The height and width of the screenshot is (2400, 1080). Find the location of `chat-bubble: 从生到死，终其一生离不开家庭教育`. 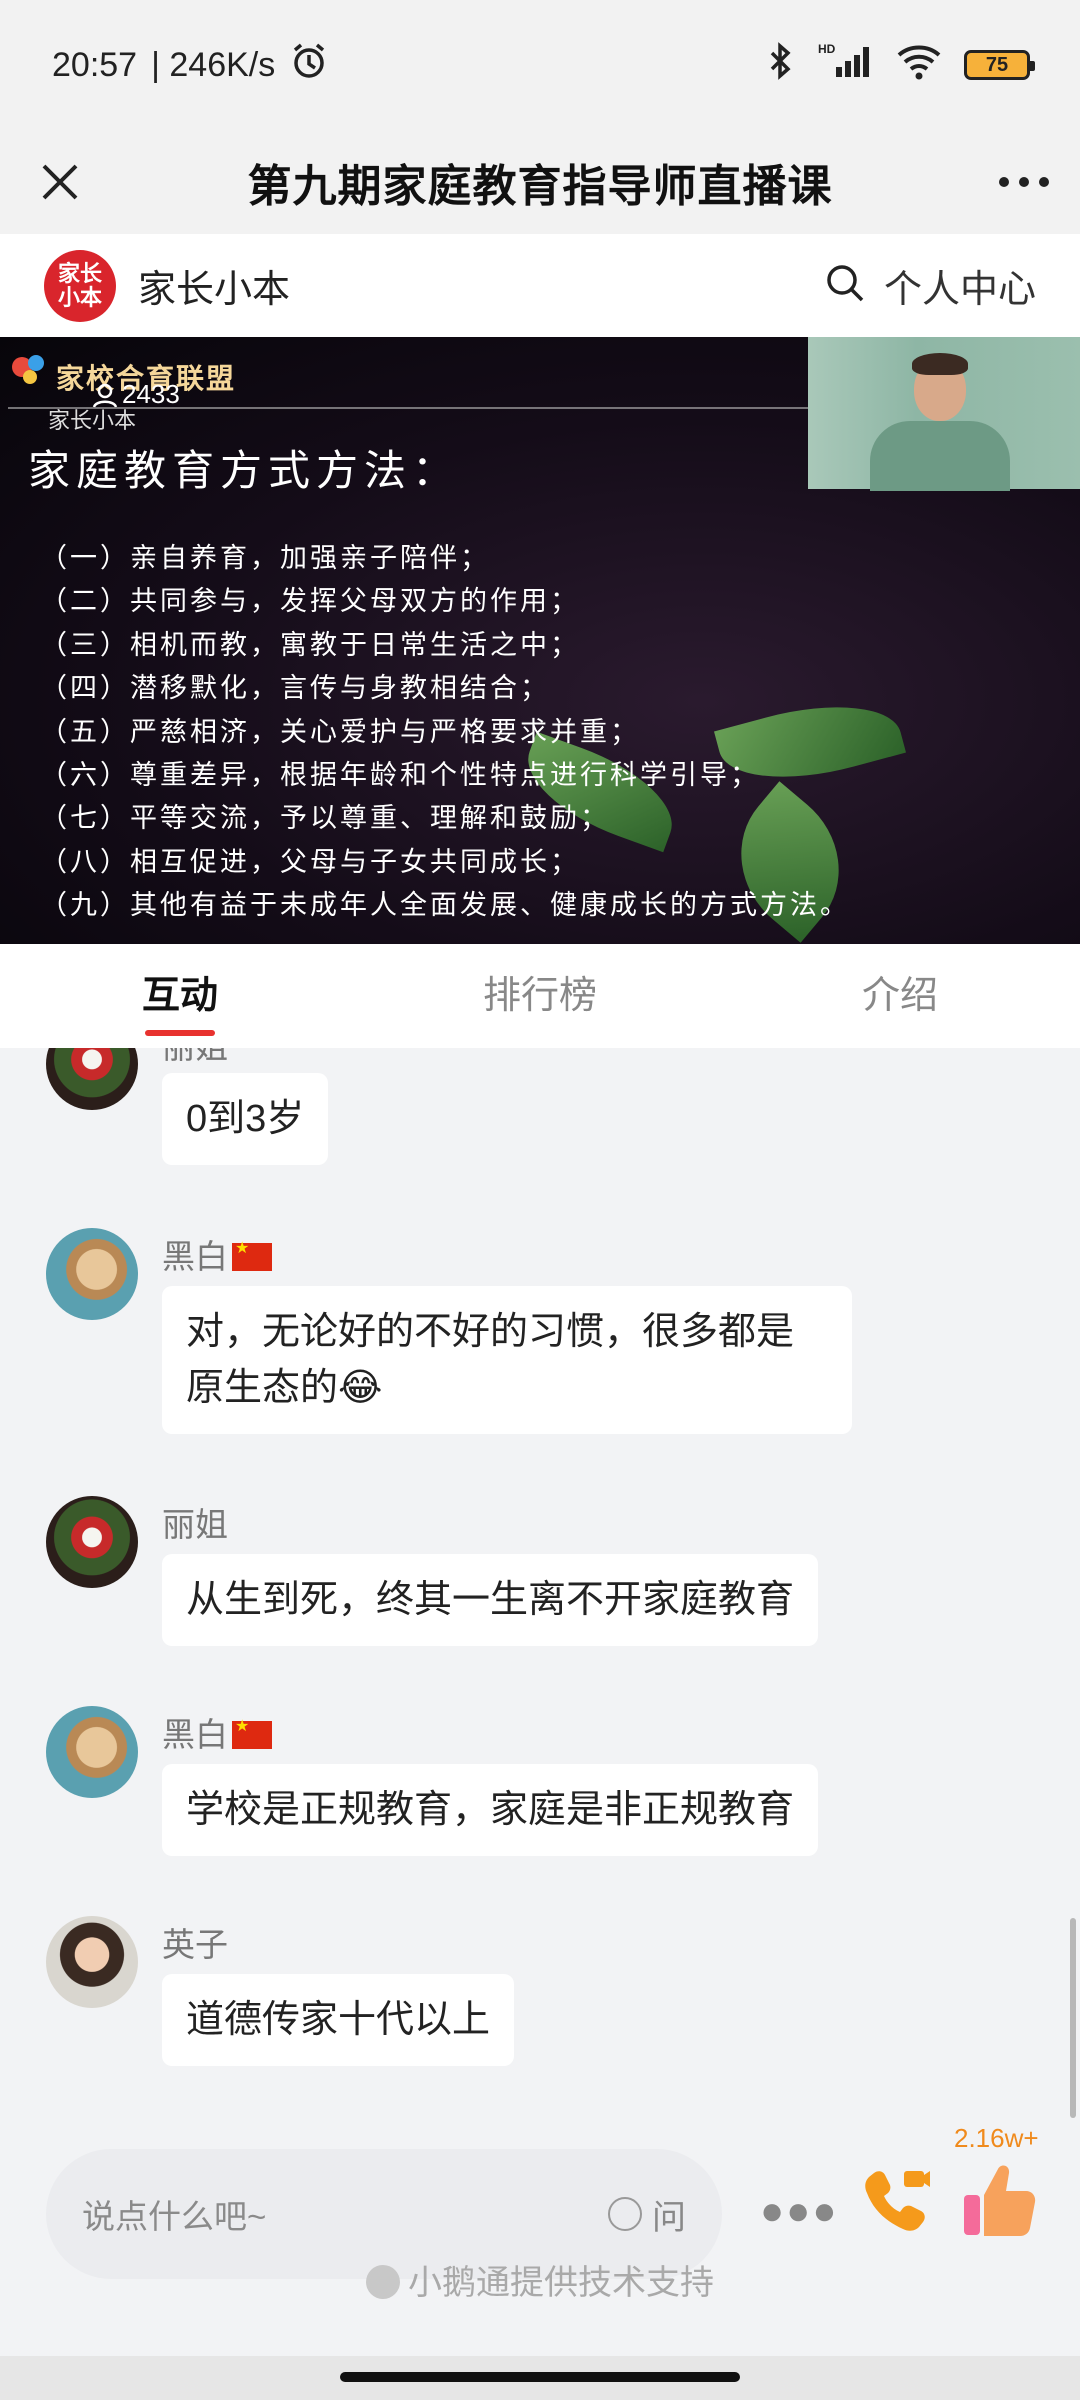

chat-bubble: 从生到死，终其一生离不开家庭教育 is located at coordinates (490, 1600).